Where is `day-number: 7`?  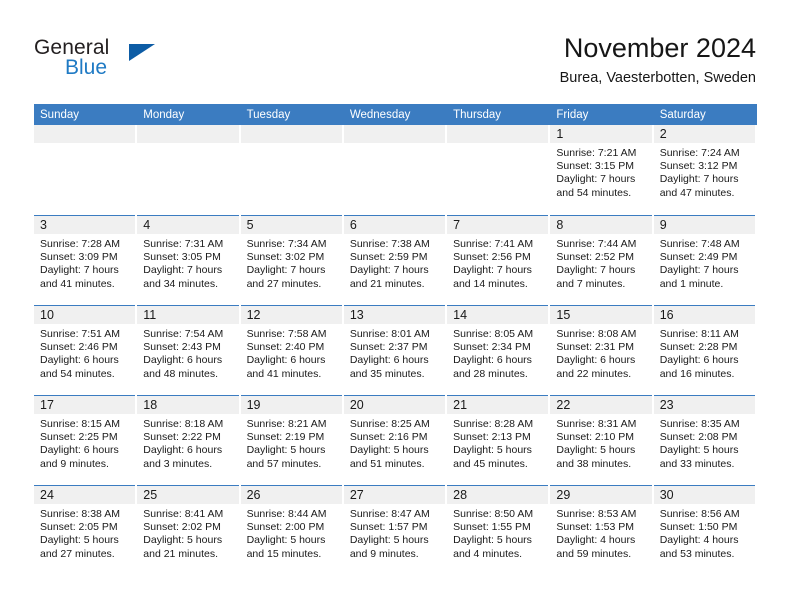 day-number: 7 is located at coordinates (498, 225).